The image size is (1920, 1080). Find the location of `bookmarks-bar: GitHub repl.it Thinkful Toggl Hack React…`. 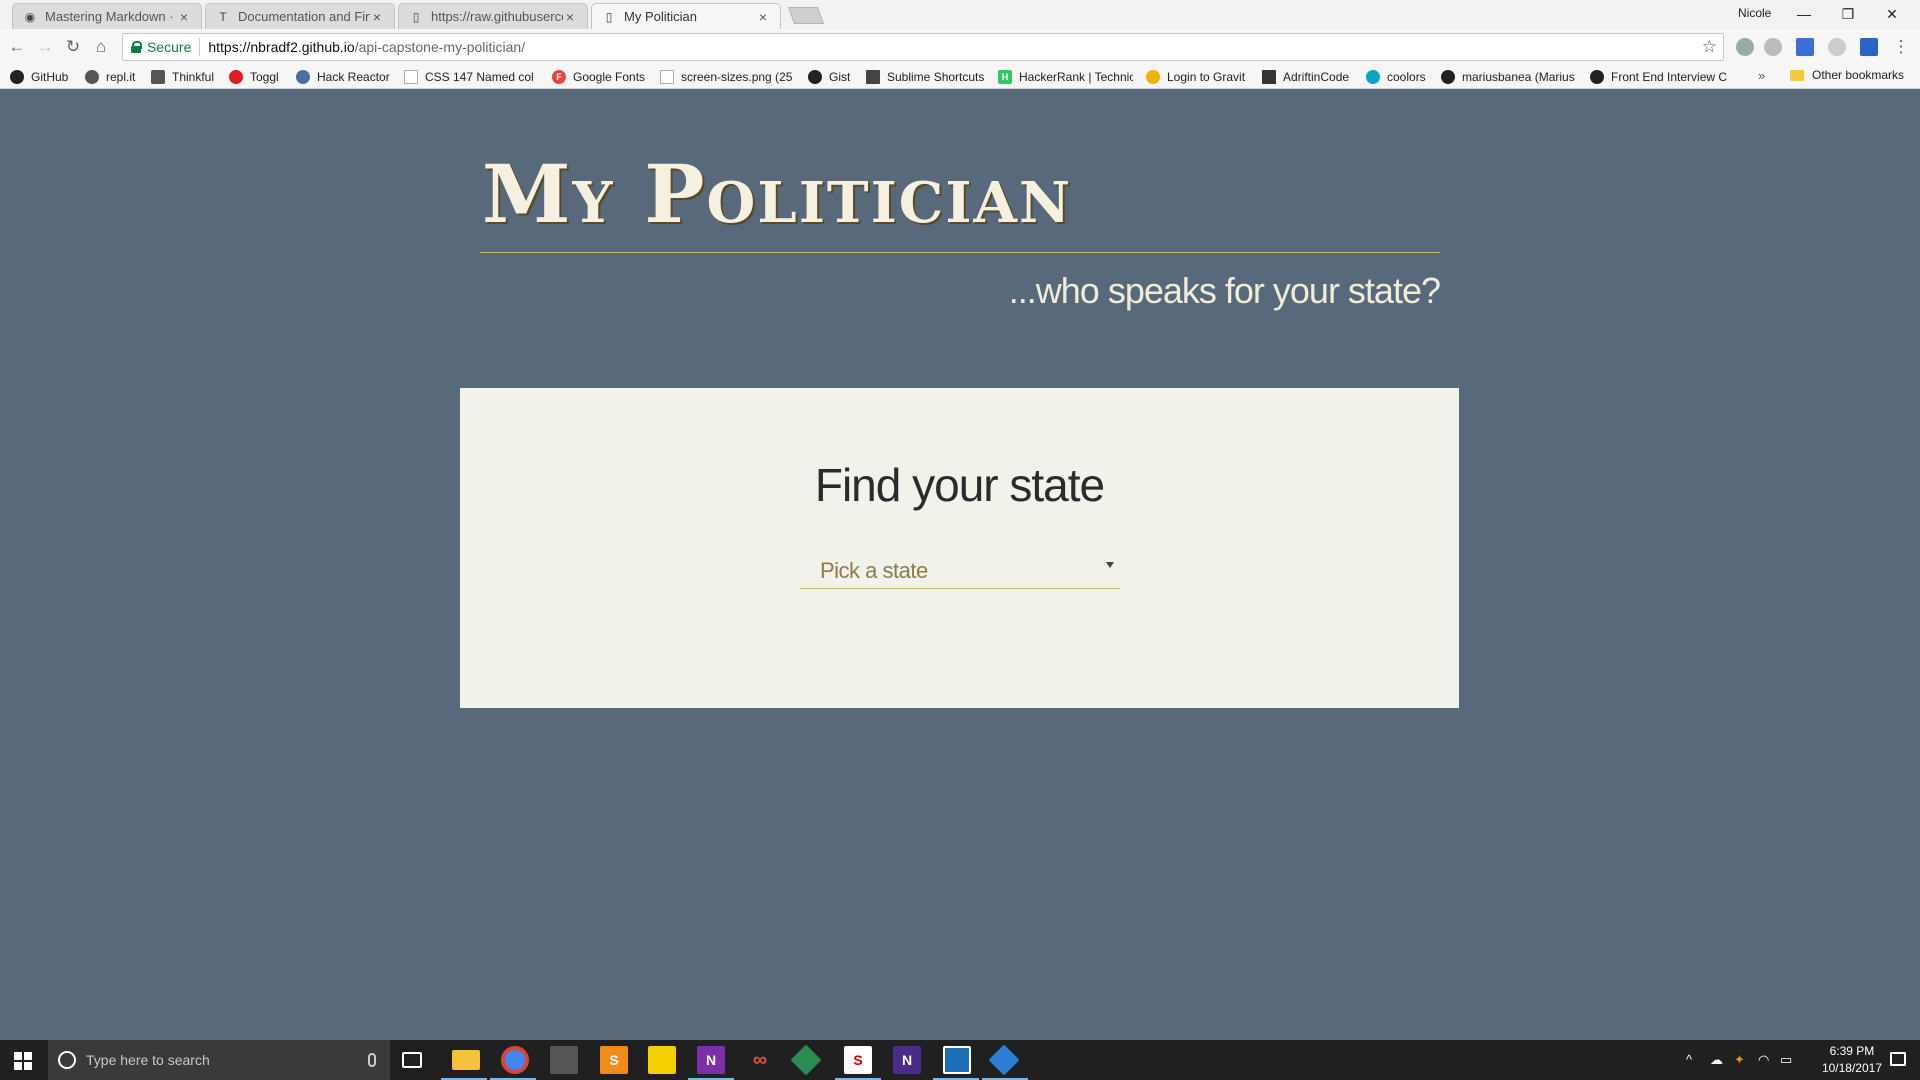

bookmarks-bar: GitHub repl.it Thinkful Toggl Hack React… is located at coordinates (960, 77).